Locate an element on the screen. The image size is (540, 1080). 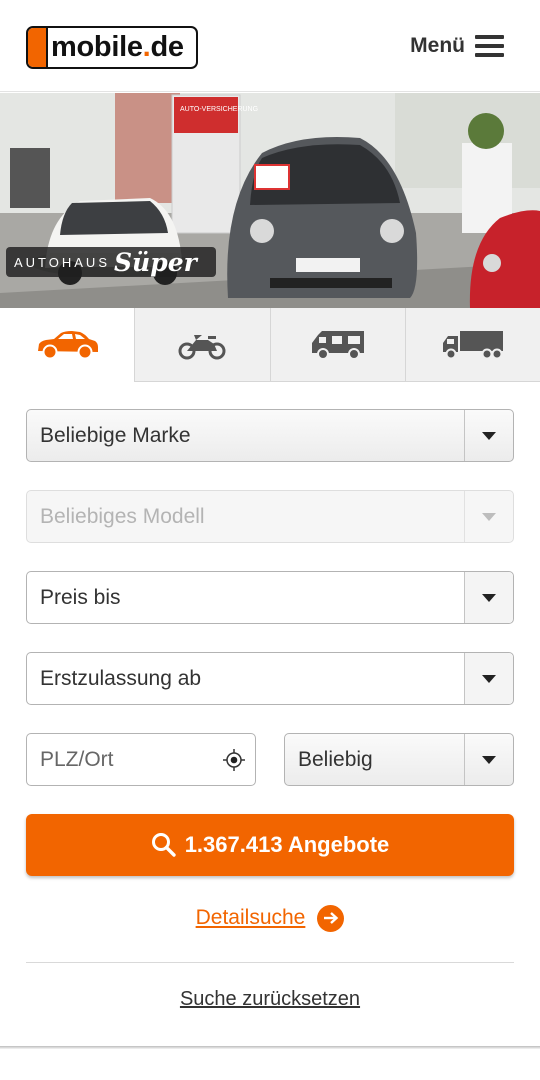
price-max-select: Preis bis is located at coordinates (270, 597).